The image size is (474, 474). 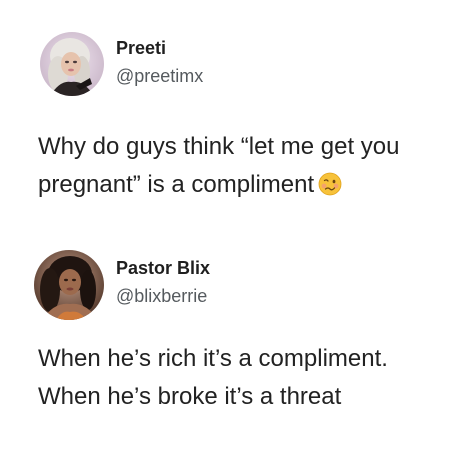 I want to click on user-handle: @blixberrie, so click(x=161, y=296).